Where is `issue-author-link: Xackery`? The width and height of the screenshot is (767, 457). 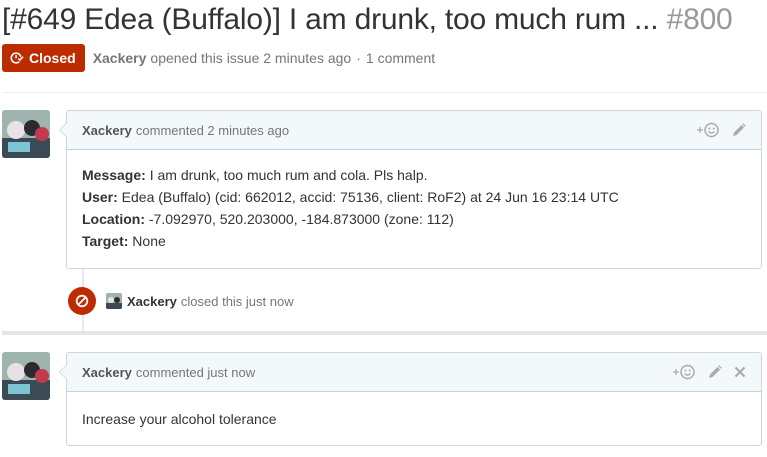
issue-author-link: Xackery is located at coordinates (120, 58).